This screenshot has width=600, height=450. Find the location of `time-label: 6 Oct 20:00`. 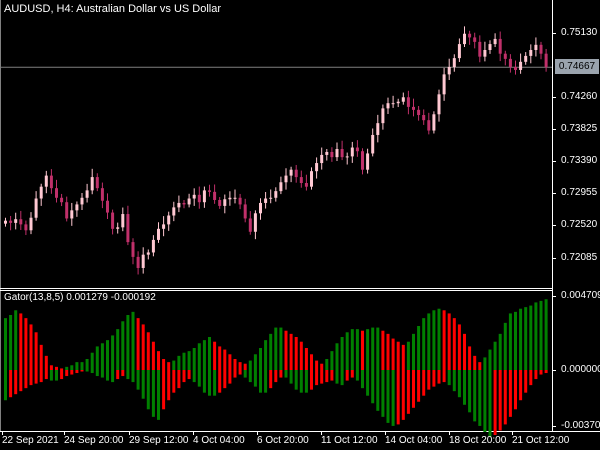

time-label: 6 Oct 20:00 is located at coordinates (283, 440).